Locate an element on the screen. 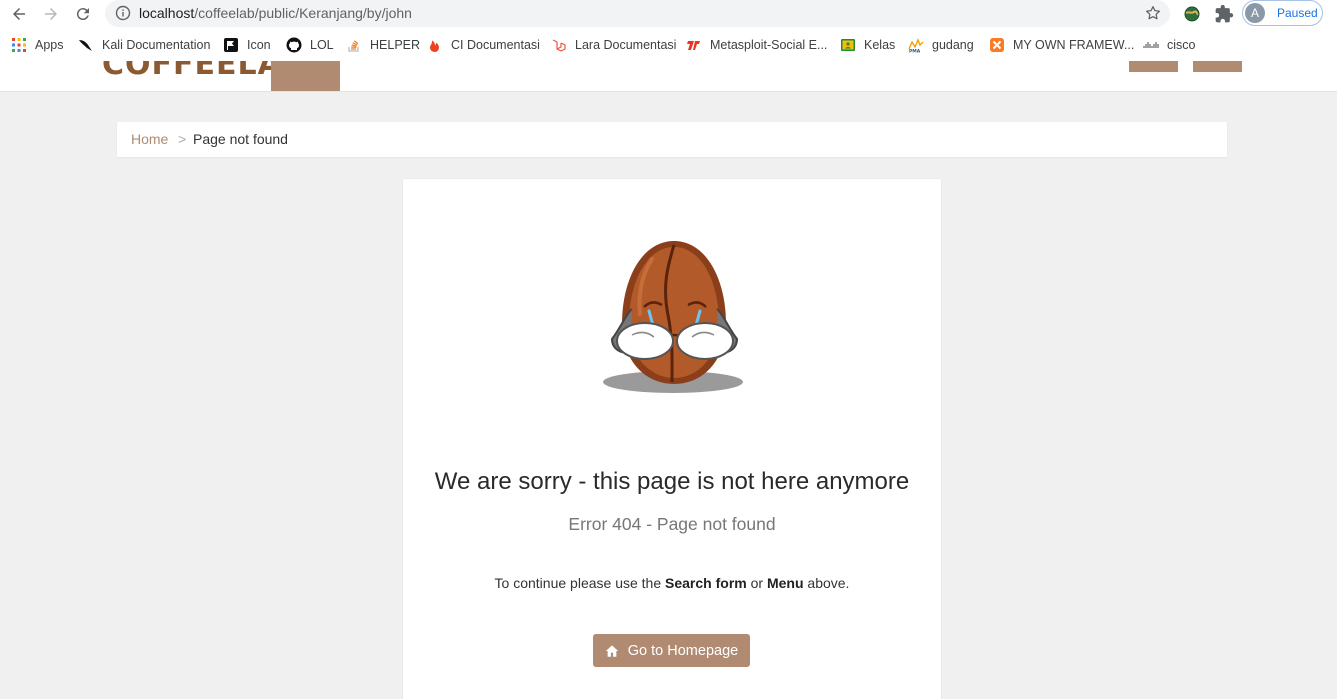  bookmark-gudang: PMA gudang is located at coordinates (941, 45).